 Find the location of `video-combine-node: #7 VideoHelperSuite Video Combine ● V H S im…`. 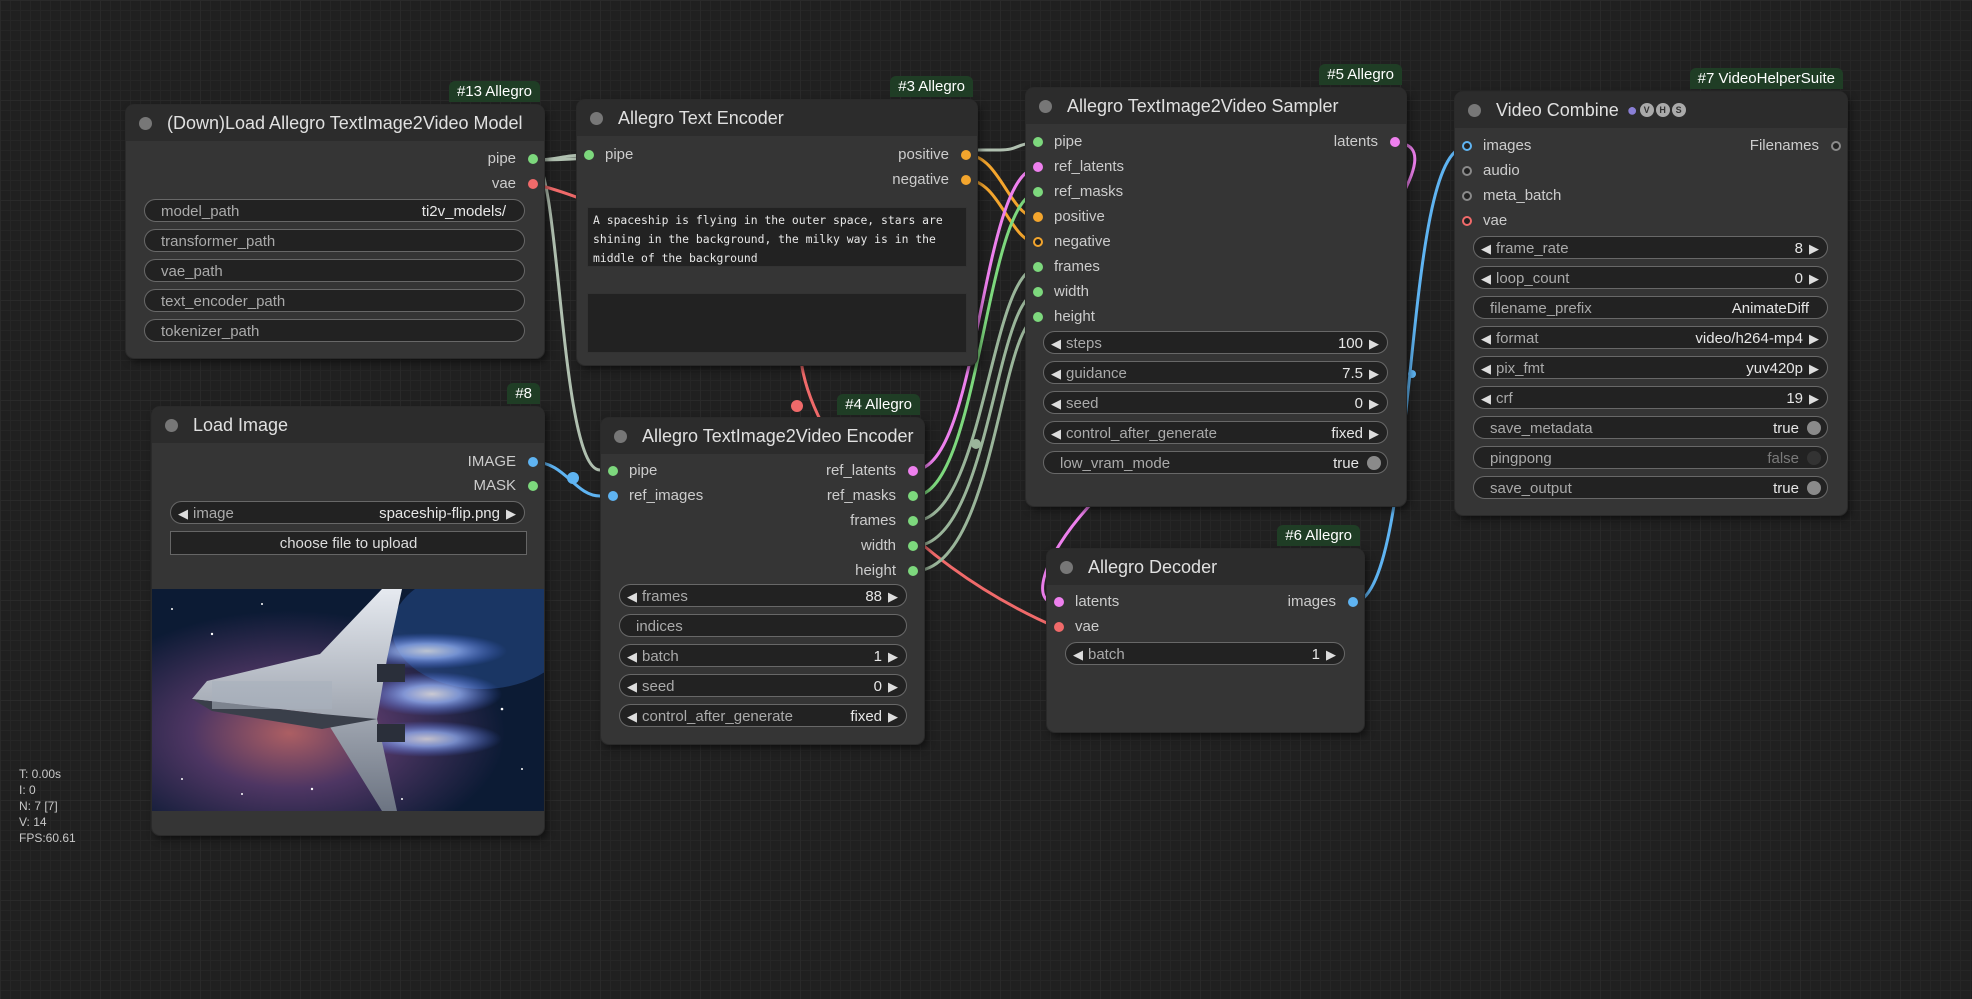

video-combine-node: #7 VideoHelperSuite Video Combine ● V H S im… is located at coordinates (1651, 291).